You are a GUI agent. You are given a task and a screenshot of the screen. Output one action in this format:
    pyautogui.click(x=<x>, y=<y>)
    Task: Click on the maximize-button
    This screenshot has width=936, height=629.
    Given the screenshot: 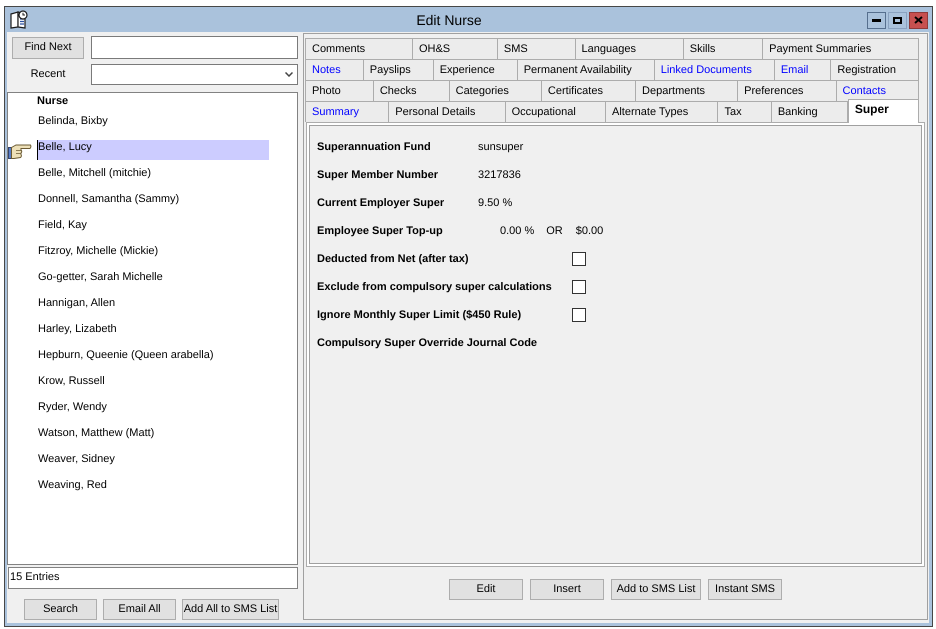 What is the action you would take?
    pyautogui.click(x=897, y=20)
    